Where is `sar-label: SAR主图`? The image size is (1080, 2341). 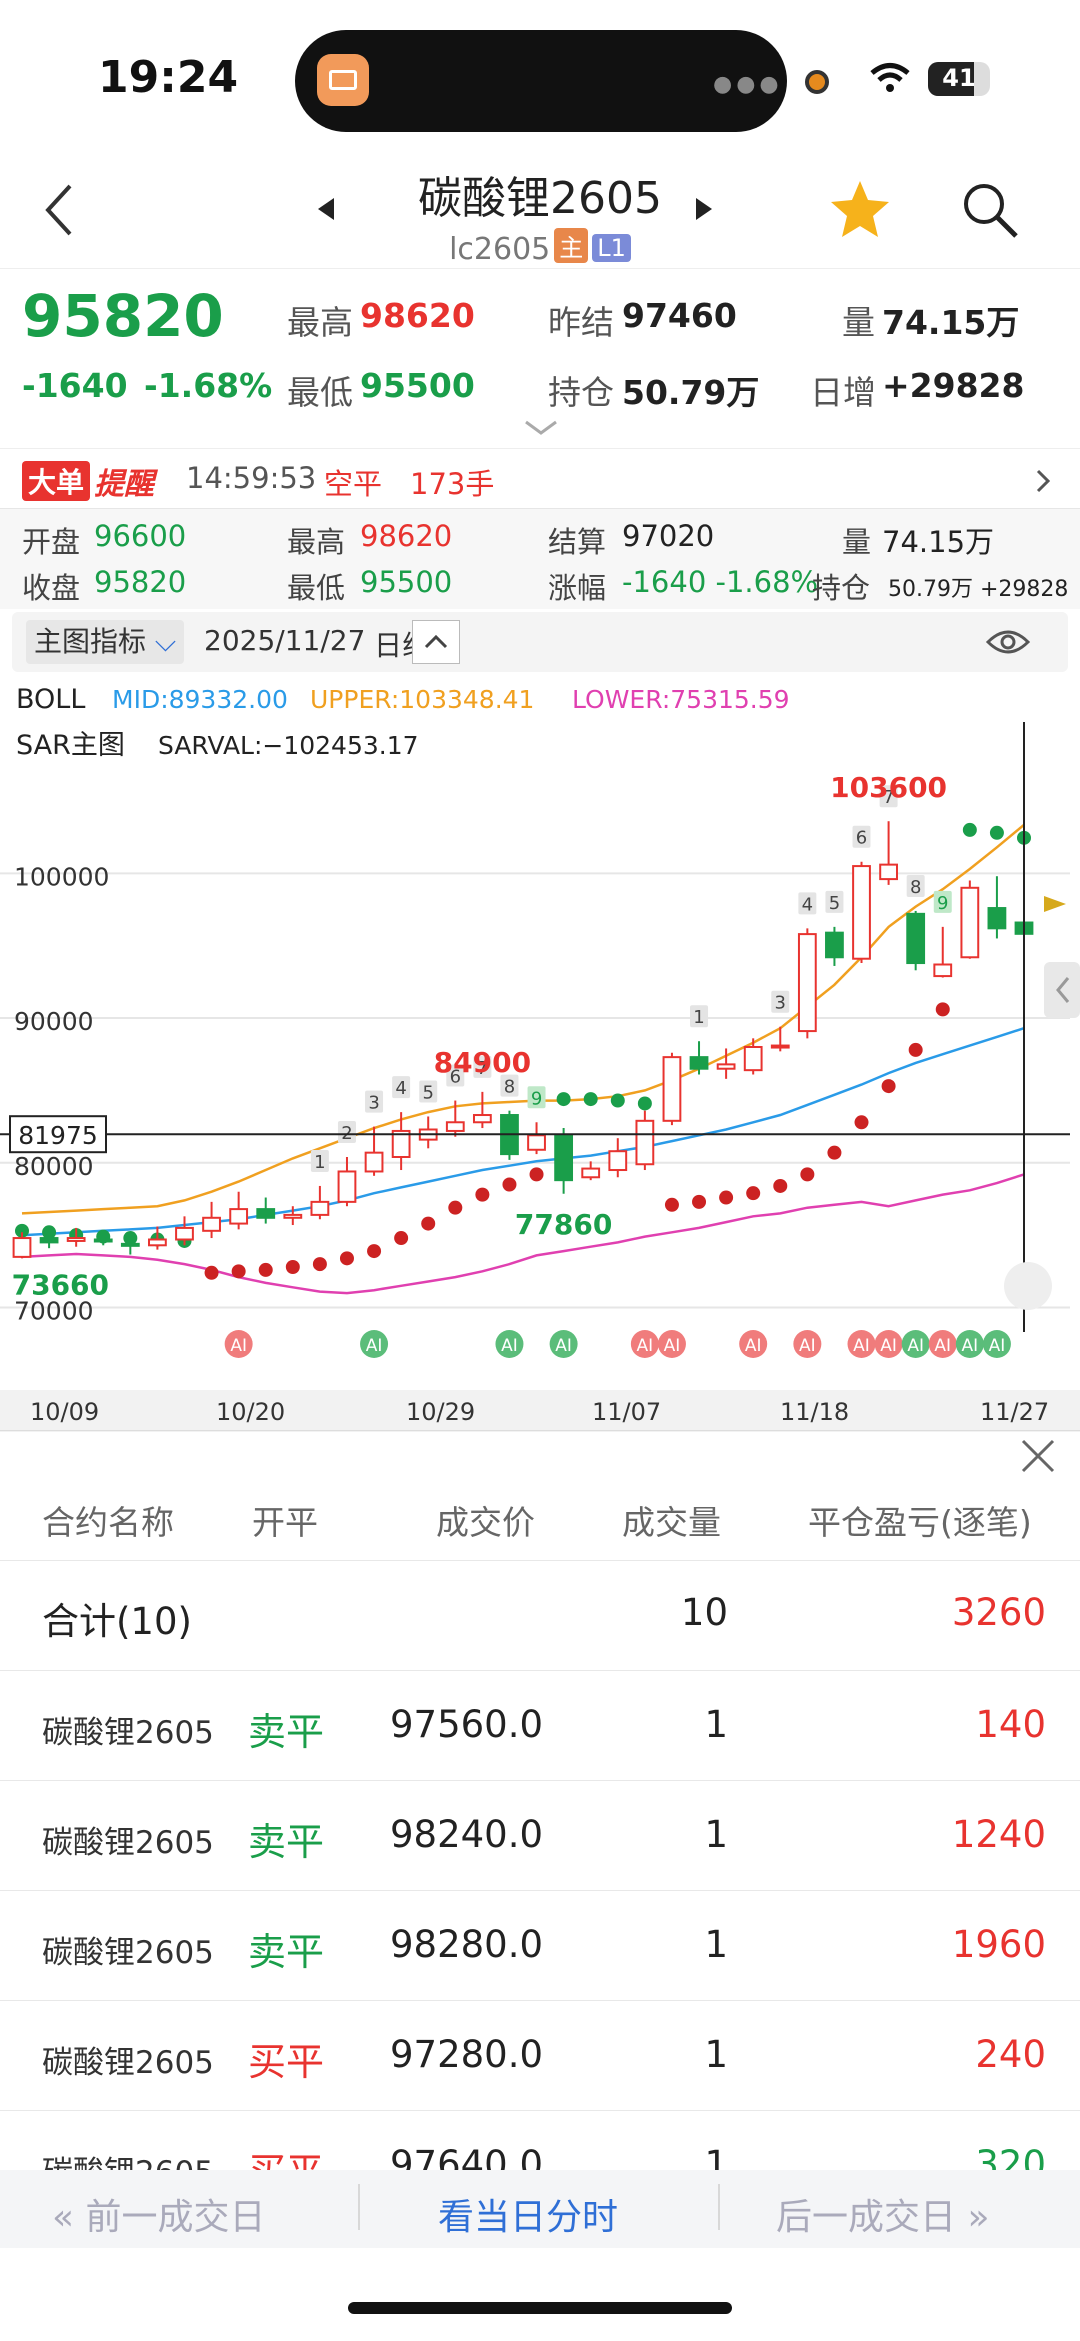
sar-label: SAR主图 is located at coordinates (70, 745).